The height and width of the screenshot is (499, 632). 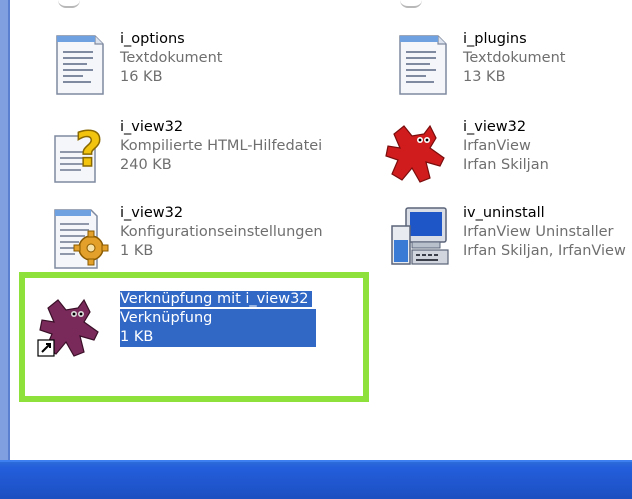 I want to click on file-type: Kompilierte HTML-Hilfedatei, so click(x=221, y=146).